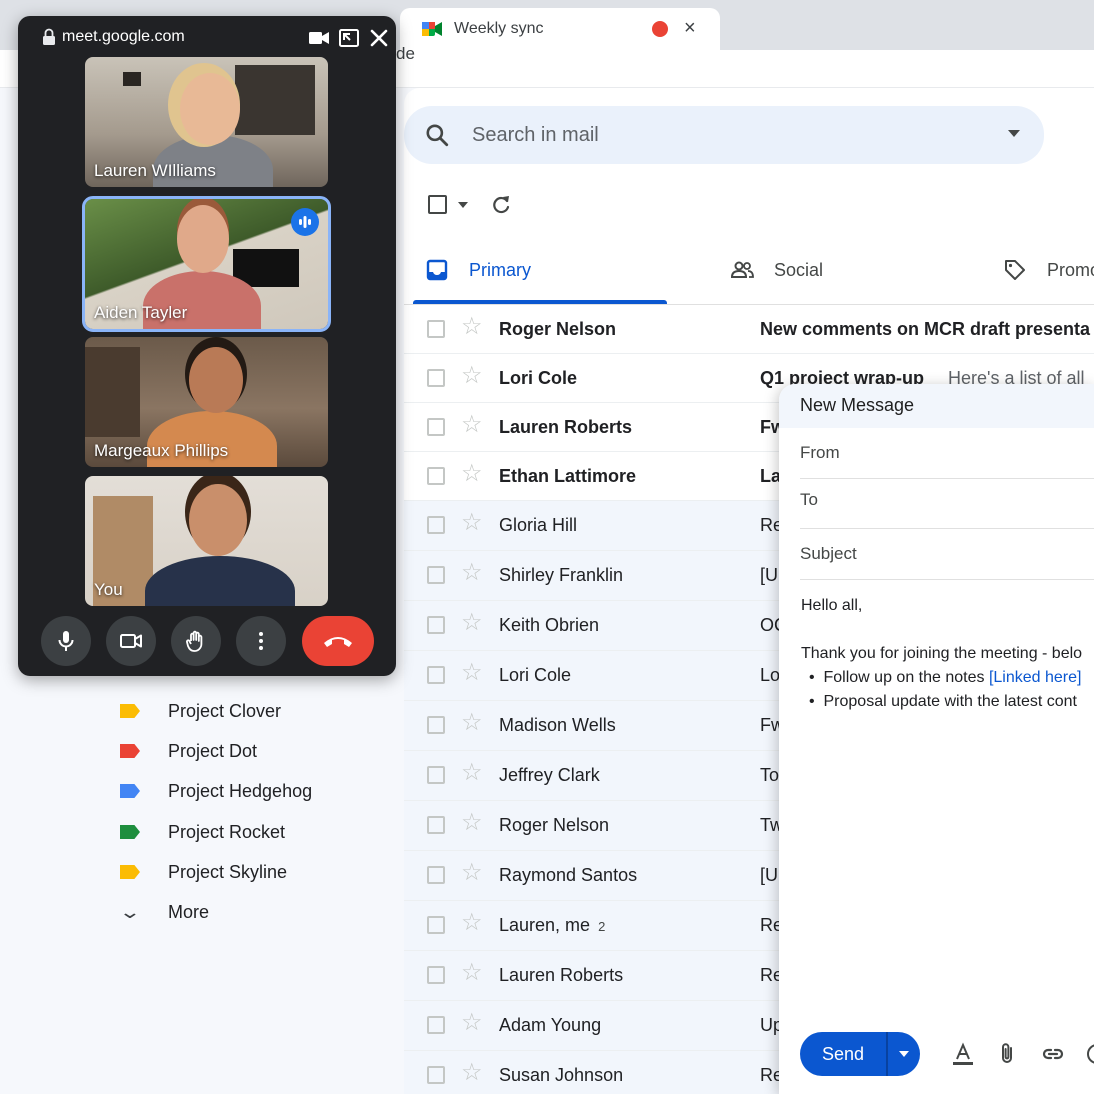  What do you see at coordinates (130, 832) in the screenshot?
I see `label-tag-icon` at bounding box center [130, 832].